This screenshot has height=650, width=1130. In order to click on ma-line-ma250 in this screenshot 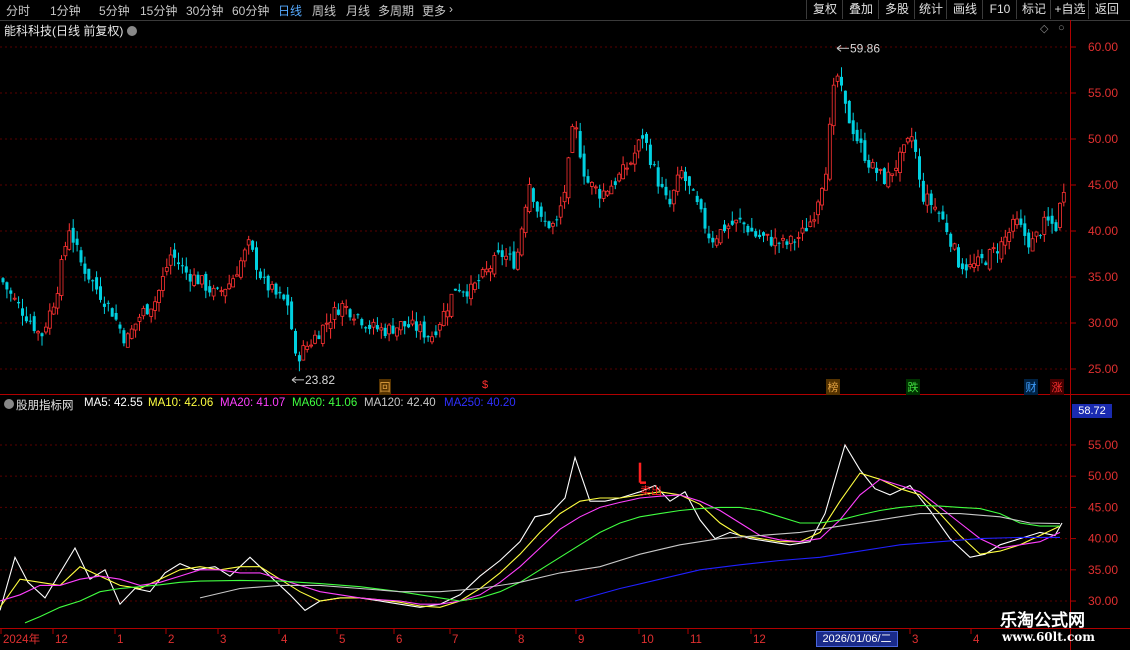, I will do `click(817, 569)`.